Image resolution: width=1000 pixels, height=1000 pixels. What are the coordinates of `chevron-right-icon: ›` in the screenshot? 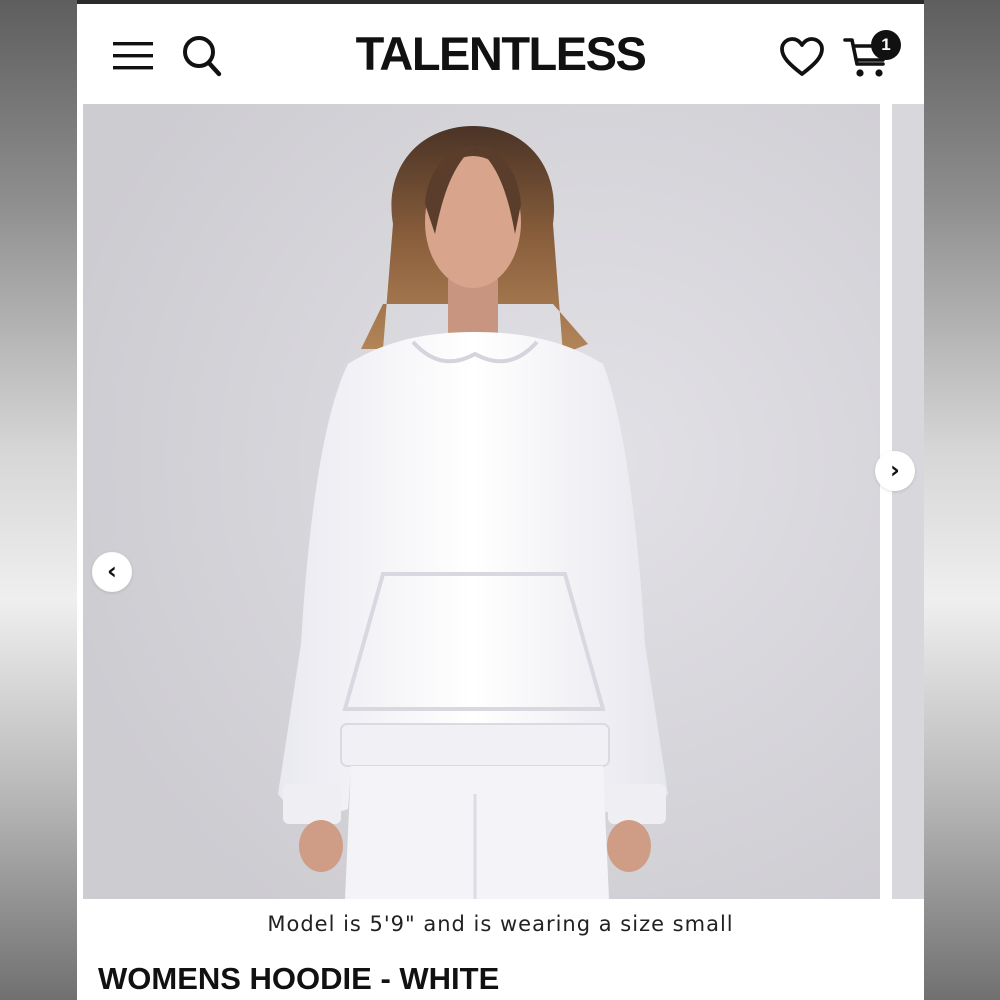 It's located at (895, 469).